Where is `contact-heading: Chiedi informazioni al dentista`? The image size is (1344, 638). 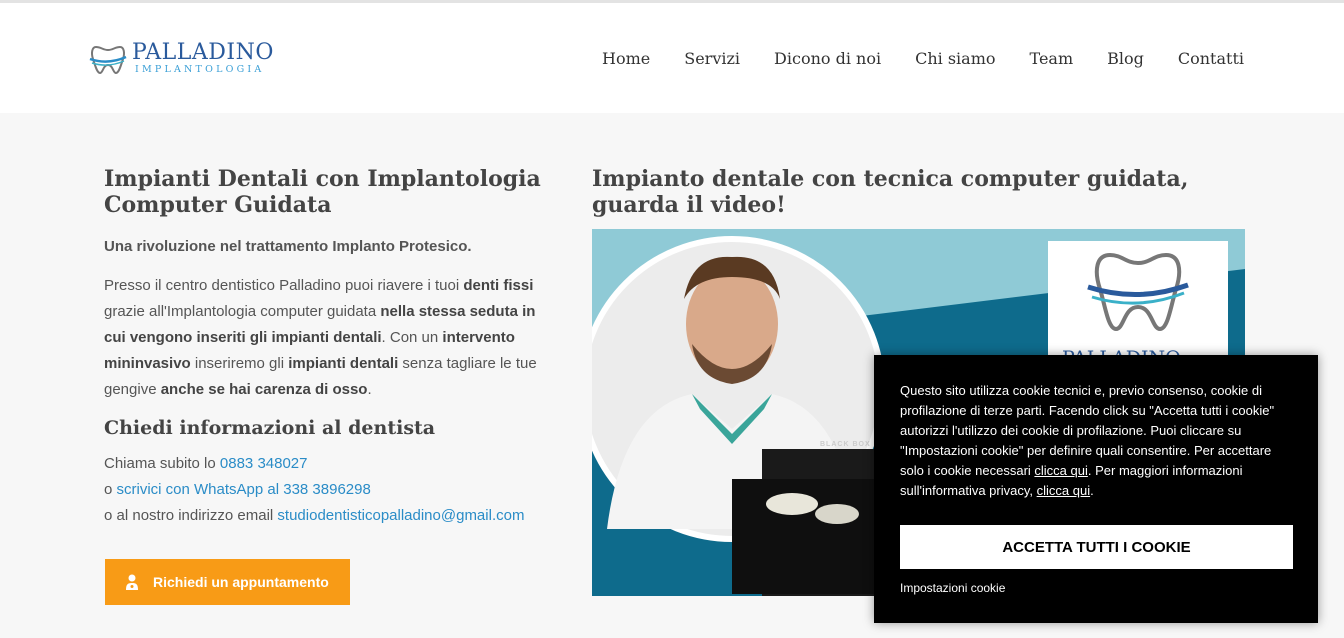
contact-heading: Chiedi informazioni al dentista is located at coordinates (270, 428).